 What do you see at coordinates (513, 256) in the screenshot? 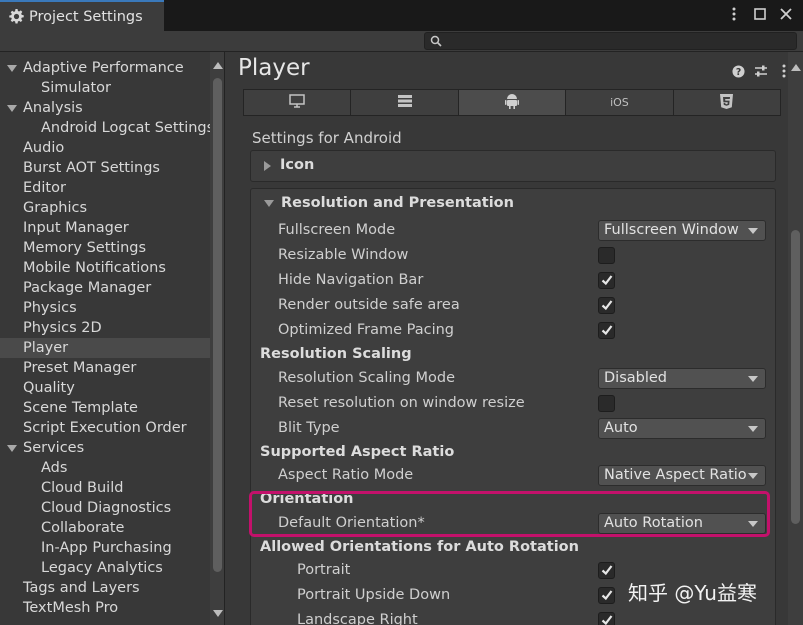
I see `resizable-window-row: Resizable Window` at bounding box center [513, 256].